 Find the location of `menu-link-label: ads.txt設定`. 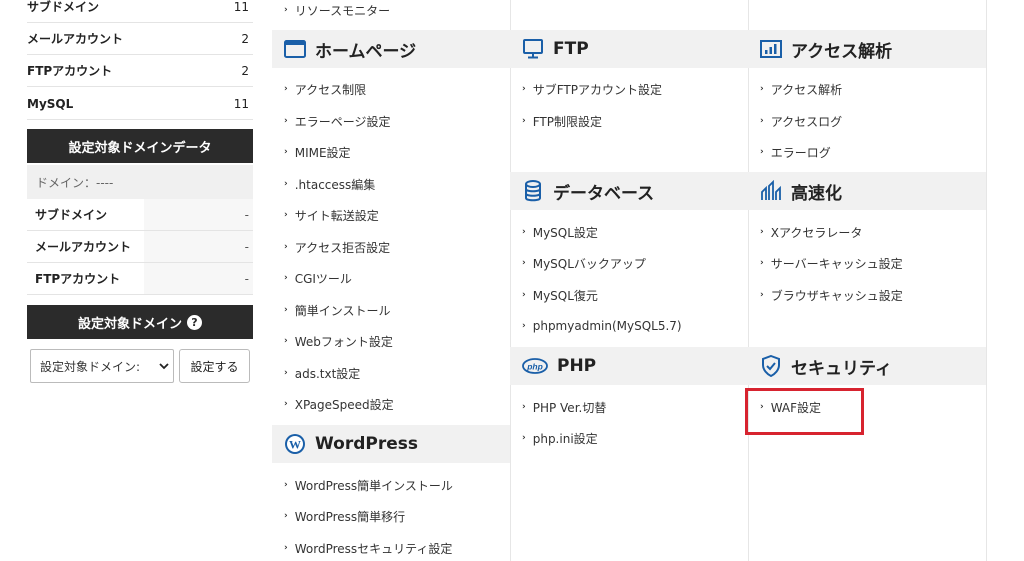

menu-link-label: ads.txt設定 is located at coordinates (327, 373).